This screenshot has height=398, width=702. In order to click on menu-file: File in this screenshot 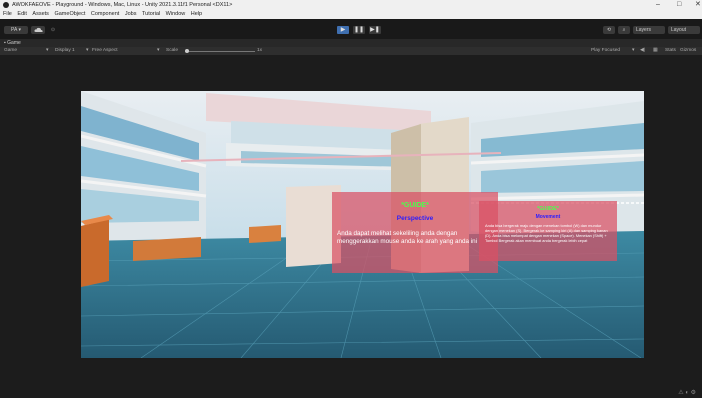, I will do `click(7, 14)`.